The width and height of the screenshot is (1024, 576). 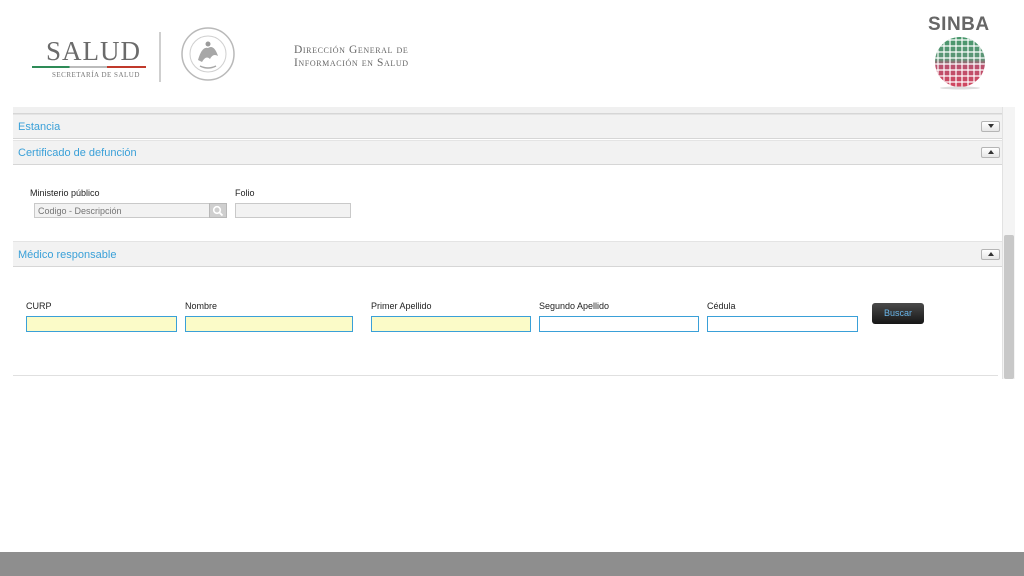 I want to click on folio-input, so click(x=293, y=210).